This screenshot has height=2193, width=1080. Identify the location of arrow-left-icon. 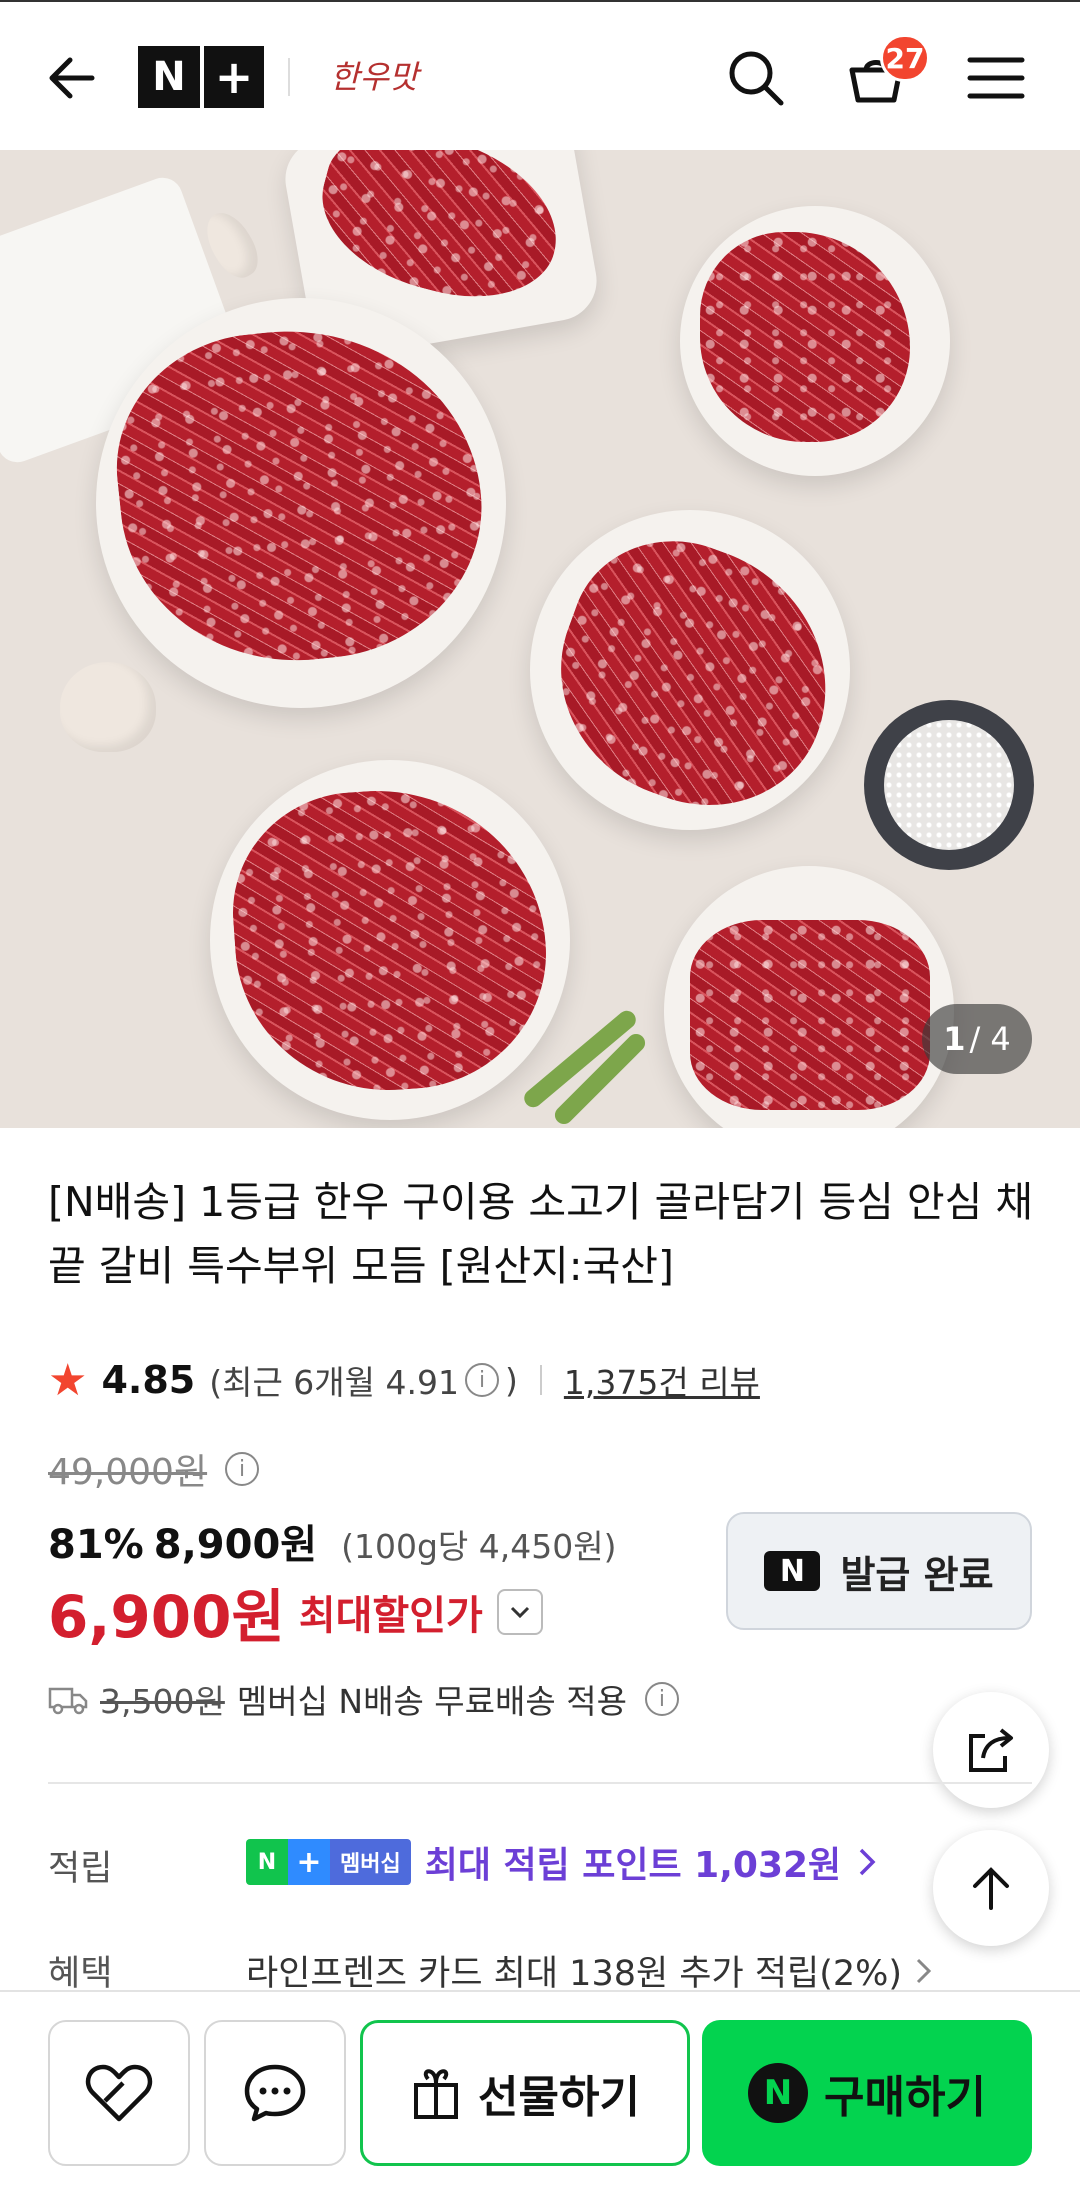
(72, 78).